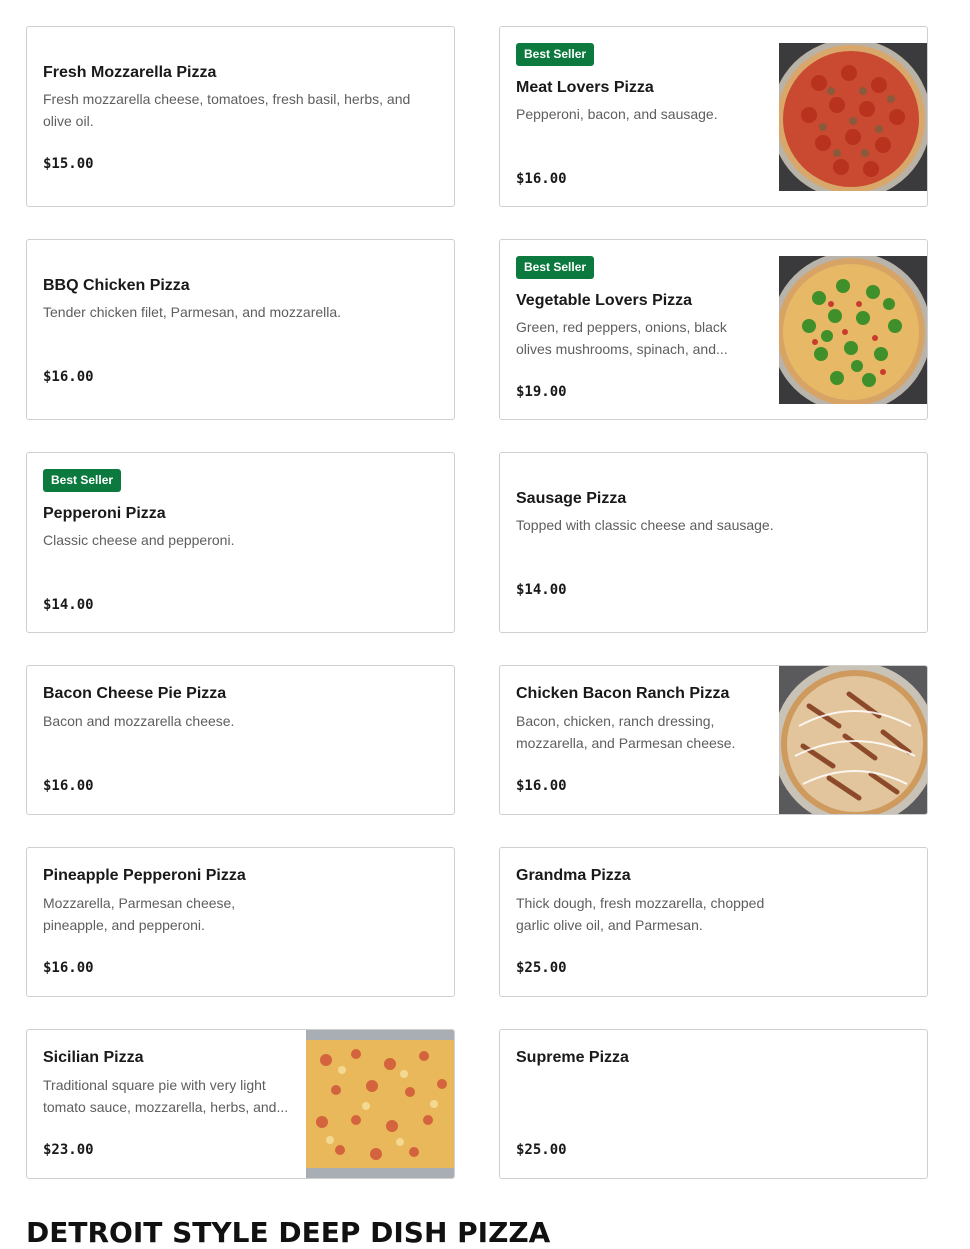 This screenshot has width=970, height=1249. I want to click on item-price: $19.00, so click(541, 392).